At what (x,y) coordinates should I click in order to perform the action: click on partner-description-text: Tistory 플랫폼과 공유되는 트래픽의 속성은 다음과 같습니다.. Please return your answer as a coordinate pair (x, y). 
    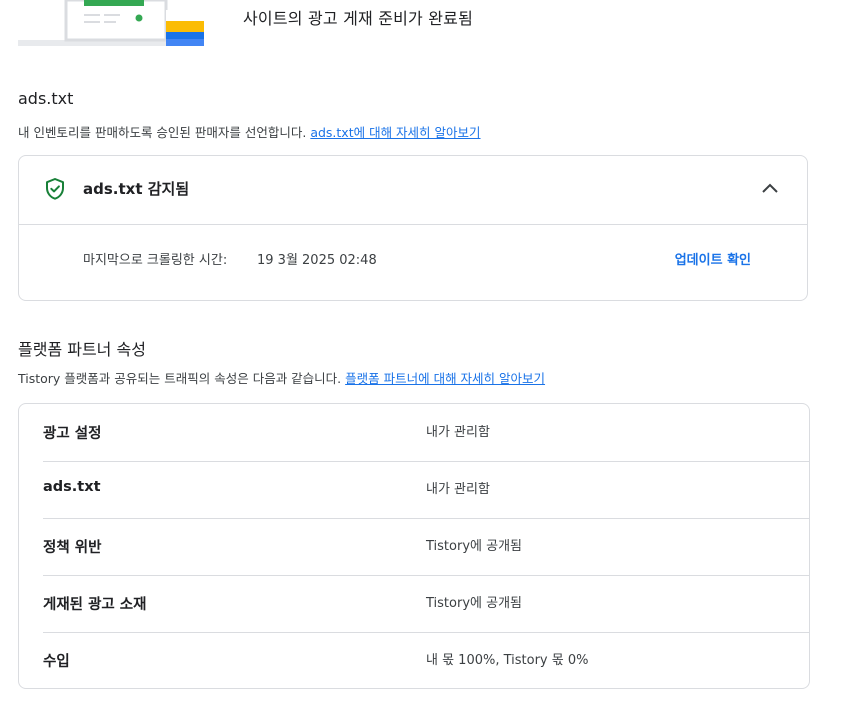
    Looking at the image, I should click on (180, 378).